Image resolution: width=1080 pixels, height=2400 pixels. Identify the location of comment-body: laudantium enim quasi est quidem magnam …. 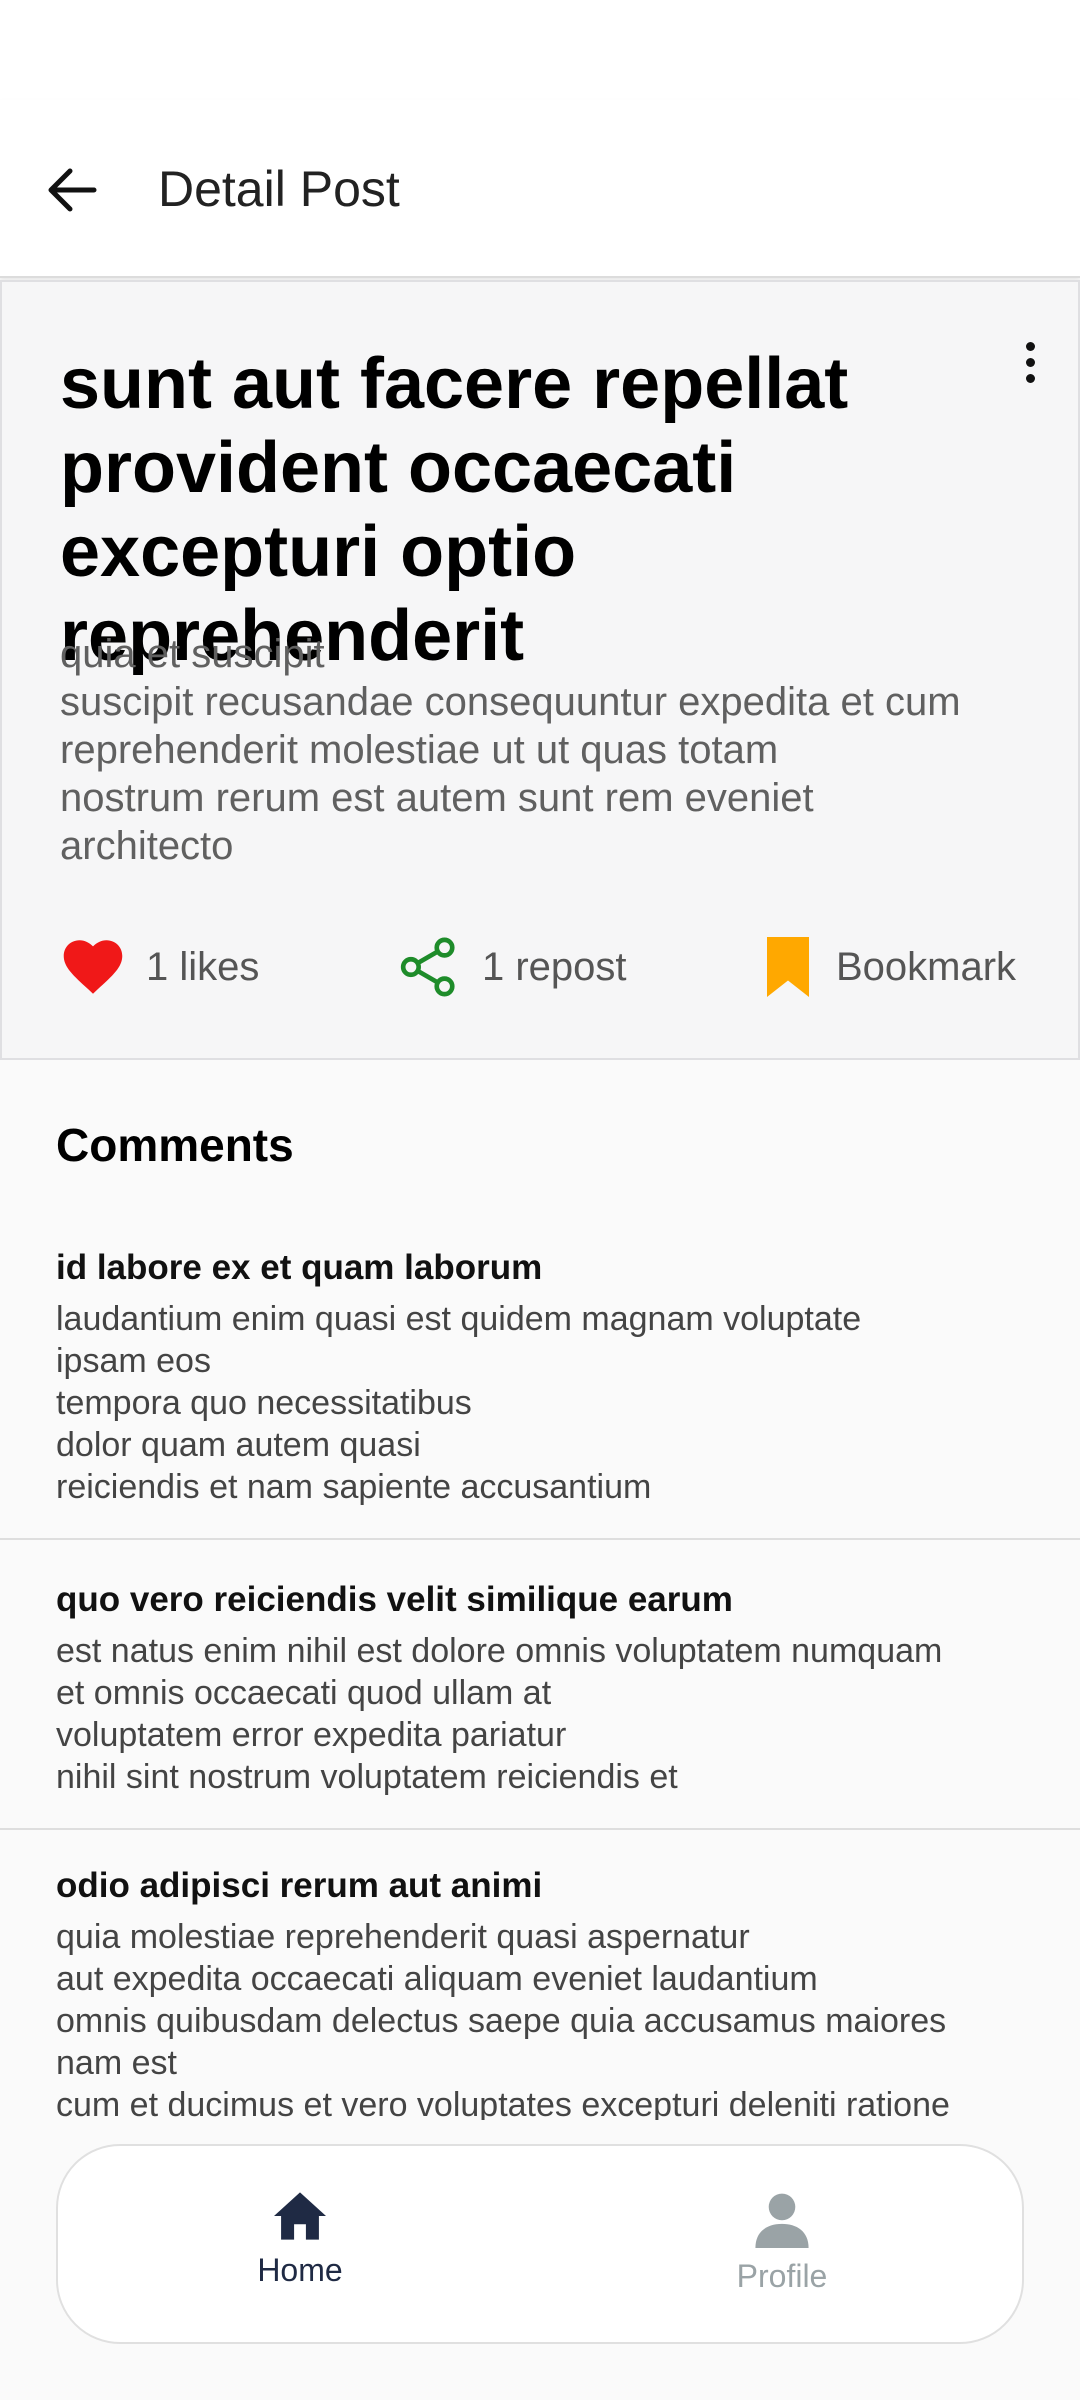
(459, 1403).